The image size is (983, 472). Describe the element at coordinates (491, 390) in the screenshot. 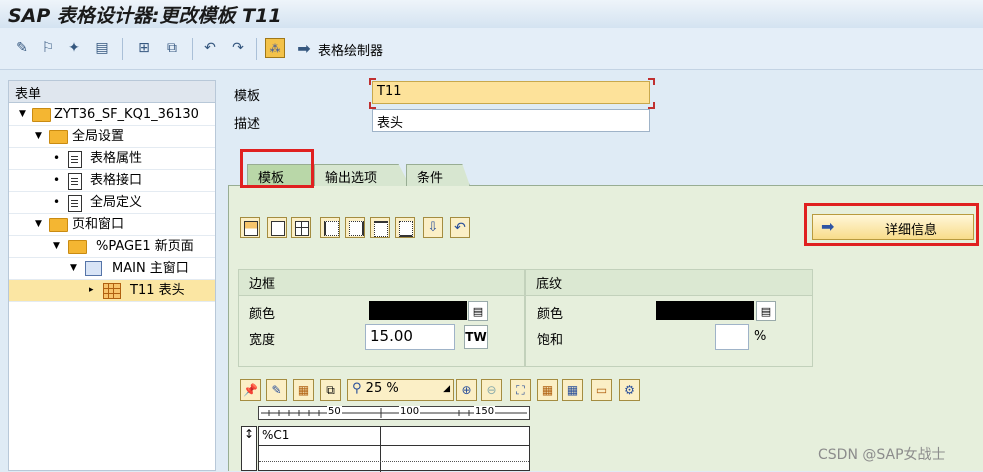

I see `zoom-out-icon: ⊖` at that location.